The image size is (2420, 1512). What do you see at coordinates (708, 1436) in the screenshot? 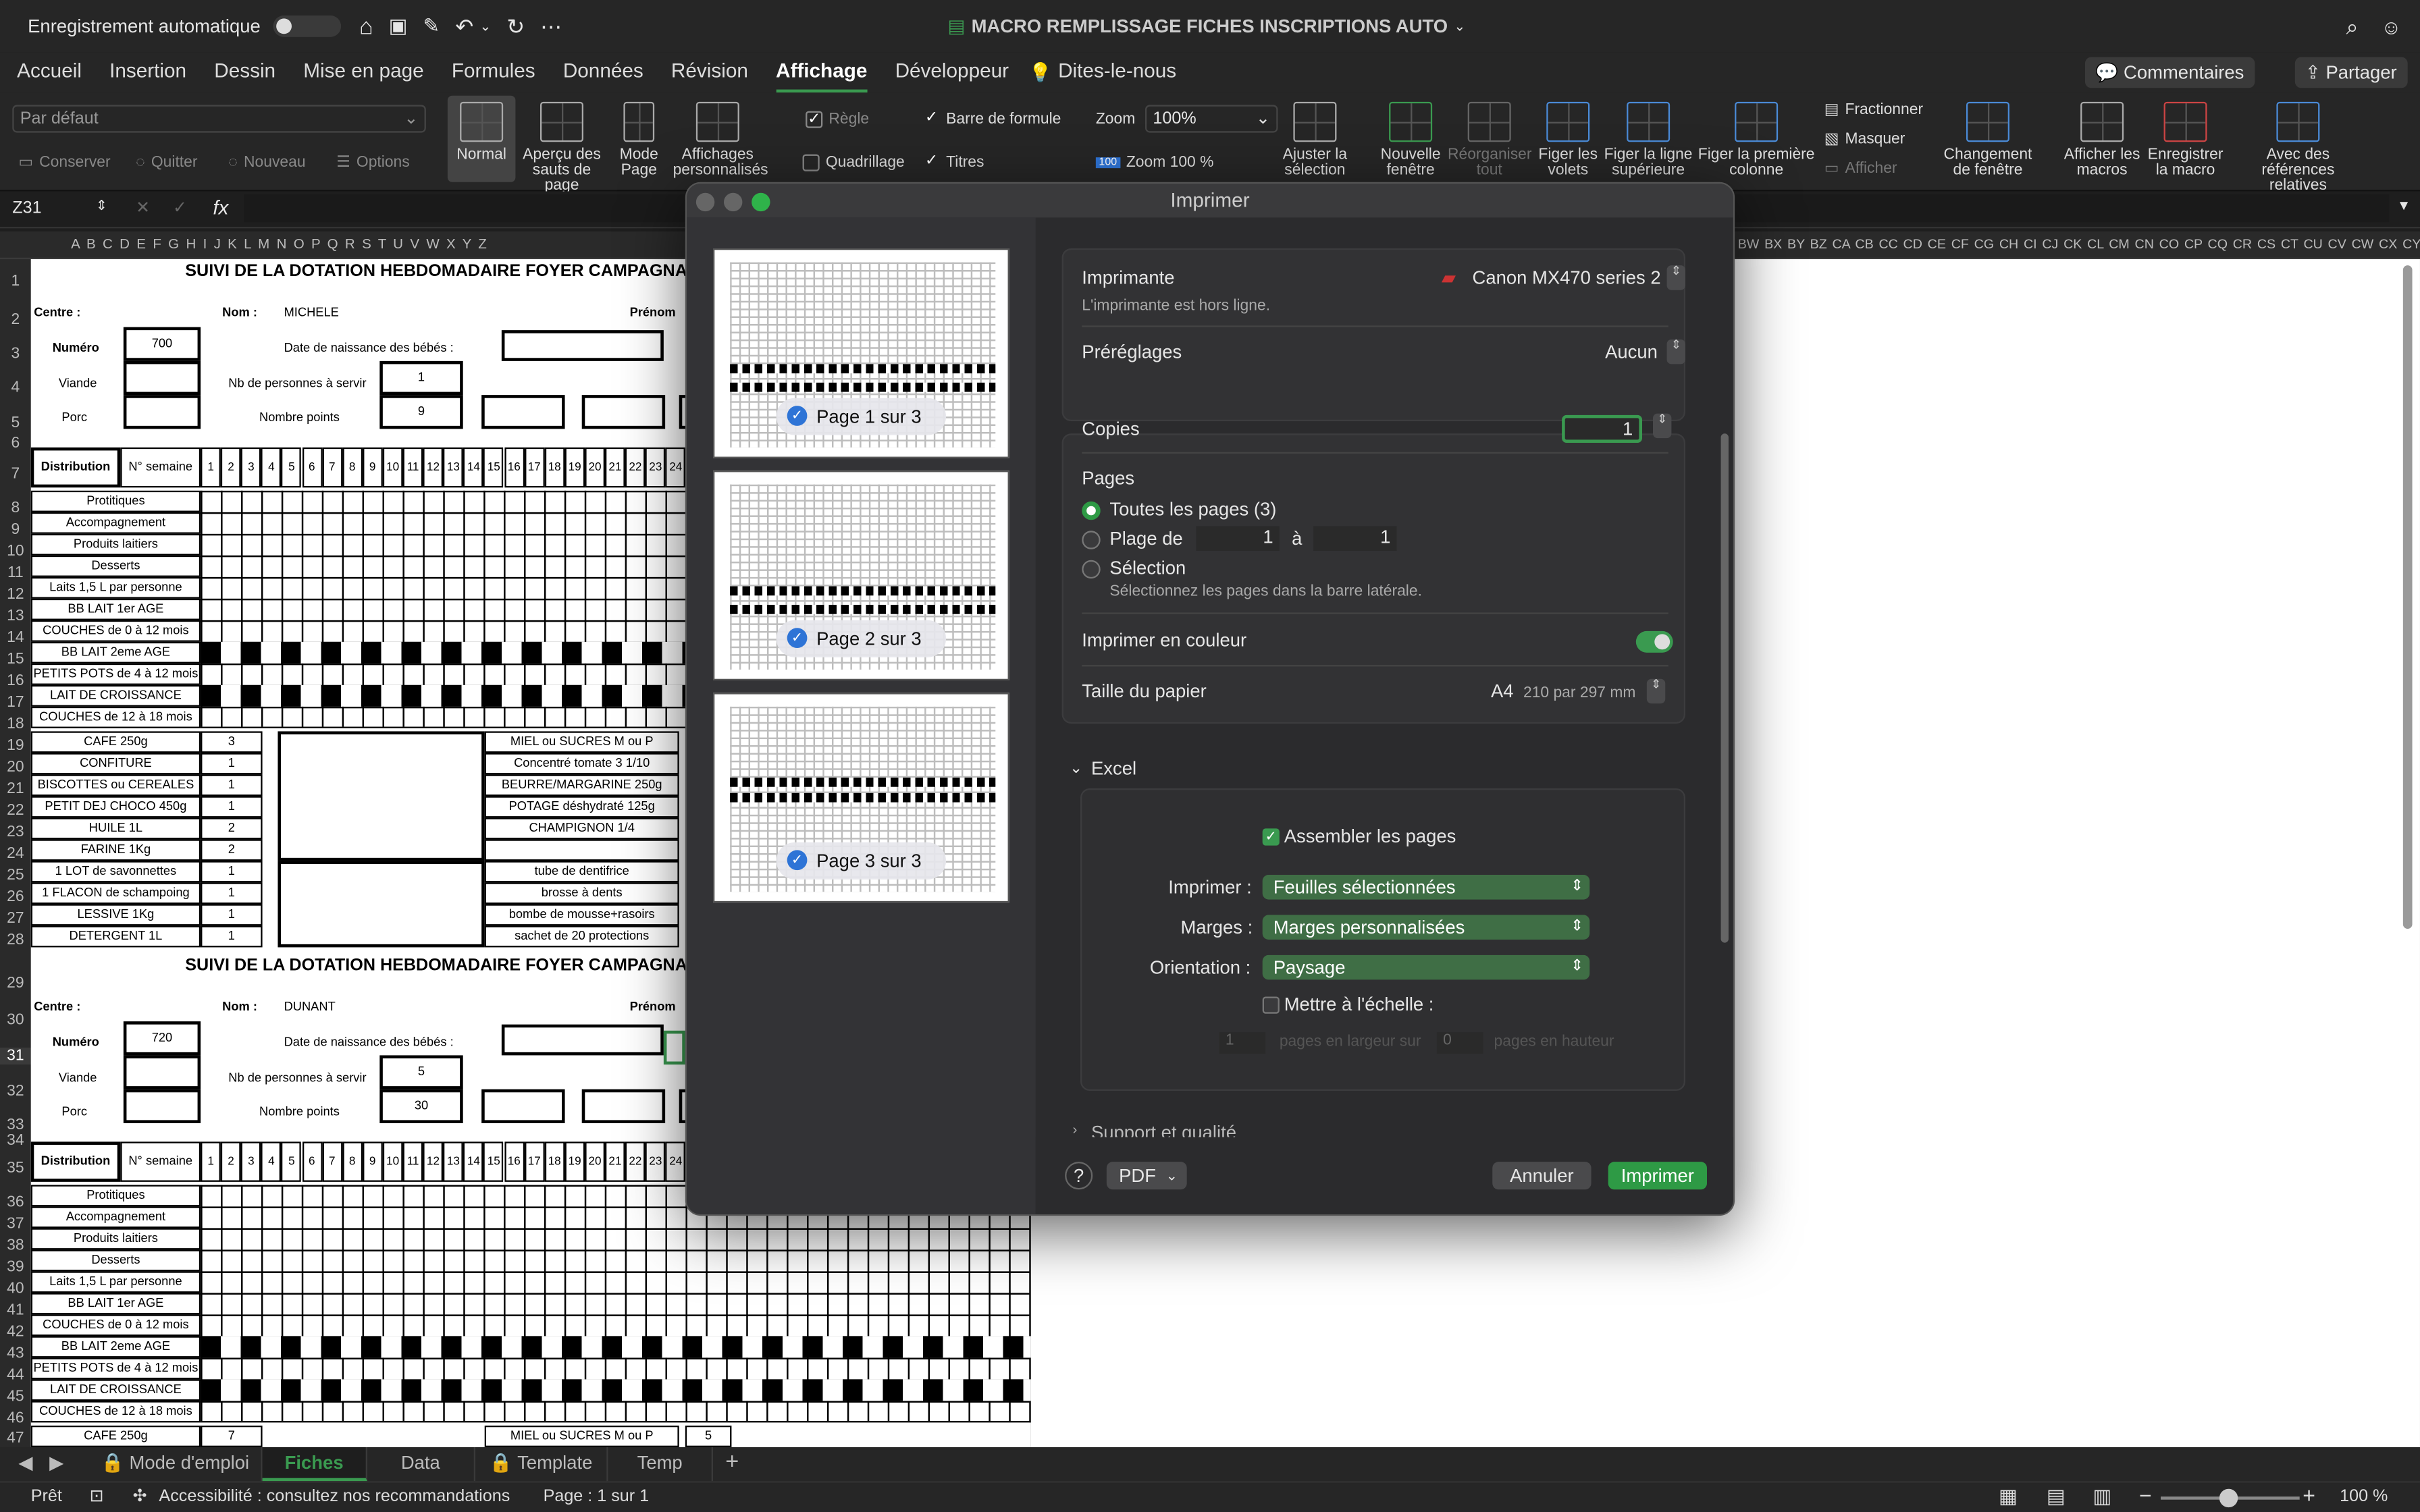
I see `grocery-value: 5` at bounding box center [708, 1436].